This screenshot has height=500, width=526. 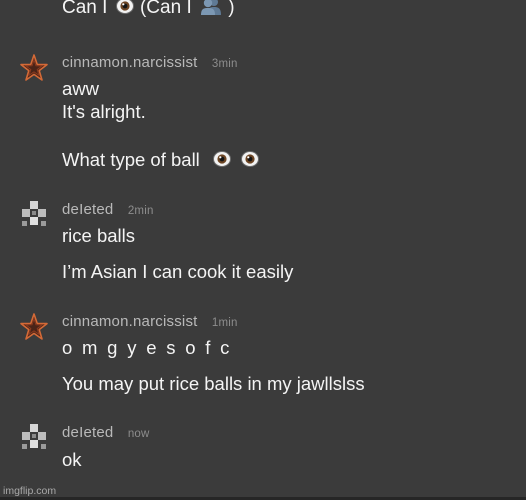 I want to click on post-username: cinnamon.narcissist 3min, so click(x=150, y=62).